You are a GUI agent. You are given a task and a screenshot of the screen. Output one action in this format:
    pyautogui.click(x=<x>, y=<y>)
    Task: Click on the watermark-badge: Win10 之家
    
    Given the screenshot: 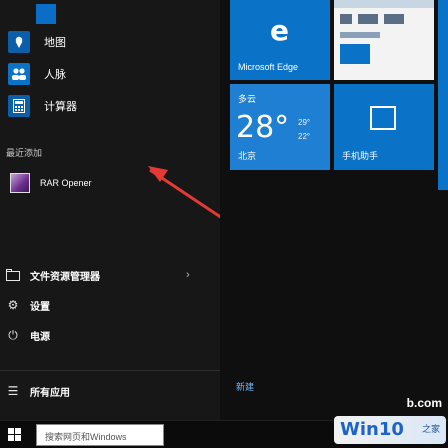 What is the action you would take?
    pyautogui.click(x=390, y=430)
    